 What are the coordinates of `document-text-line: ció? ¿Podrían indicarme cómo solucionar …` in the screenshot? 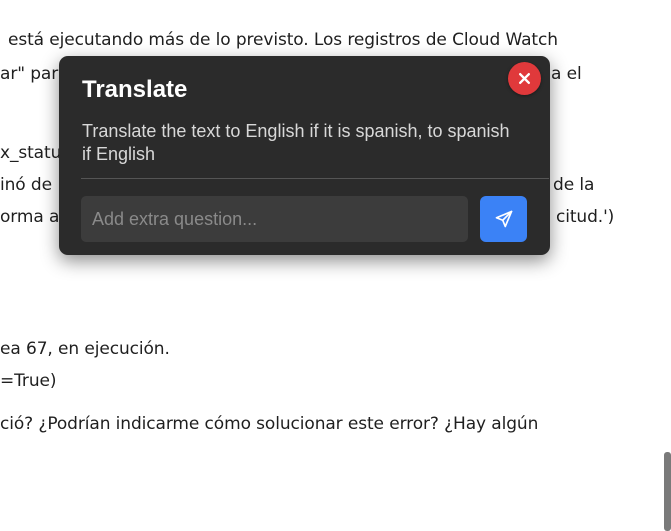 It's located at (269, 424).